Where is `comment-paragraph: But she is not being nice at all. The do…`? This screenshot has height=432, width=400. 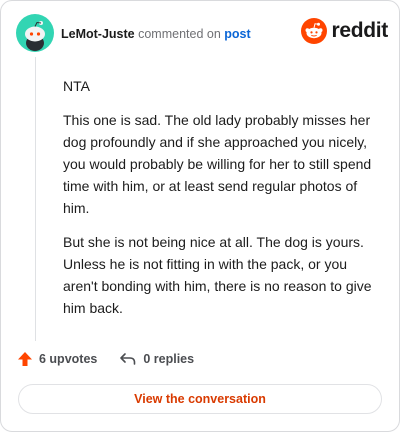
comment-paragraph: But she is not being nice at all. The do… is located at coordinates (217, 275).